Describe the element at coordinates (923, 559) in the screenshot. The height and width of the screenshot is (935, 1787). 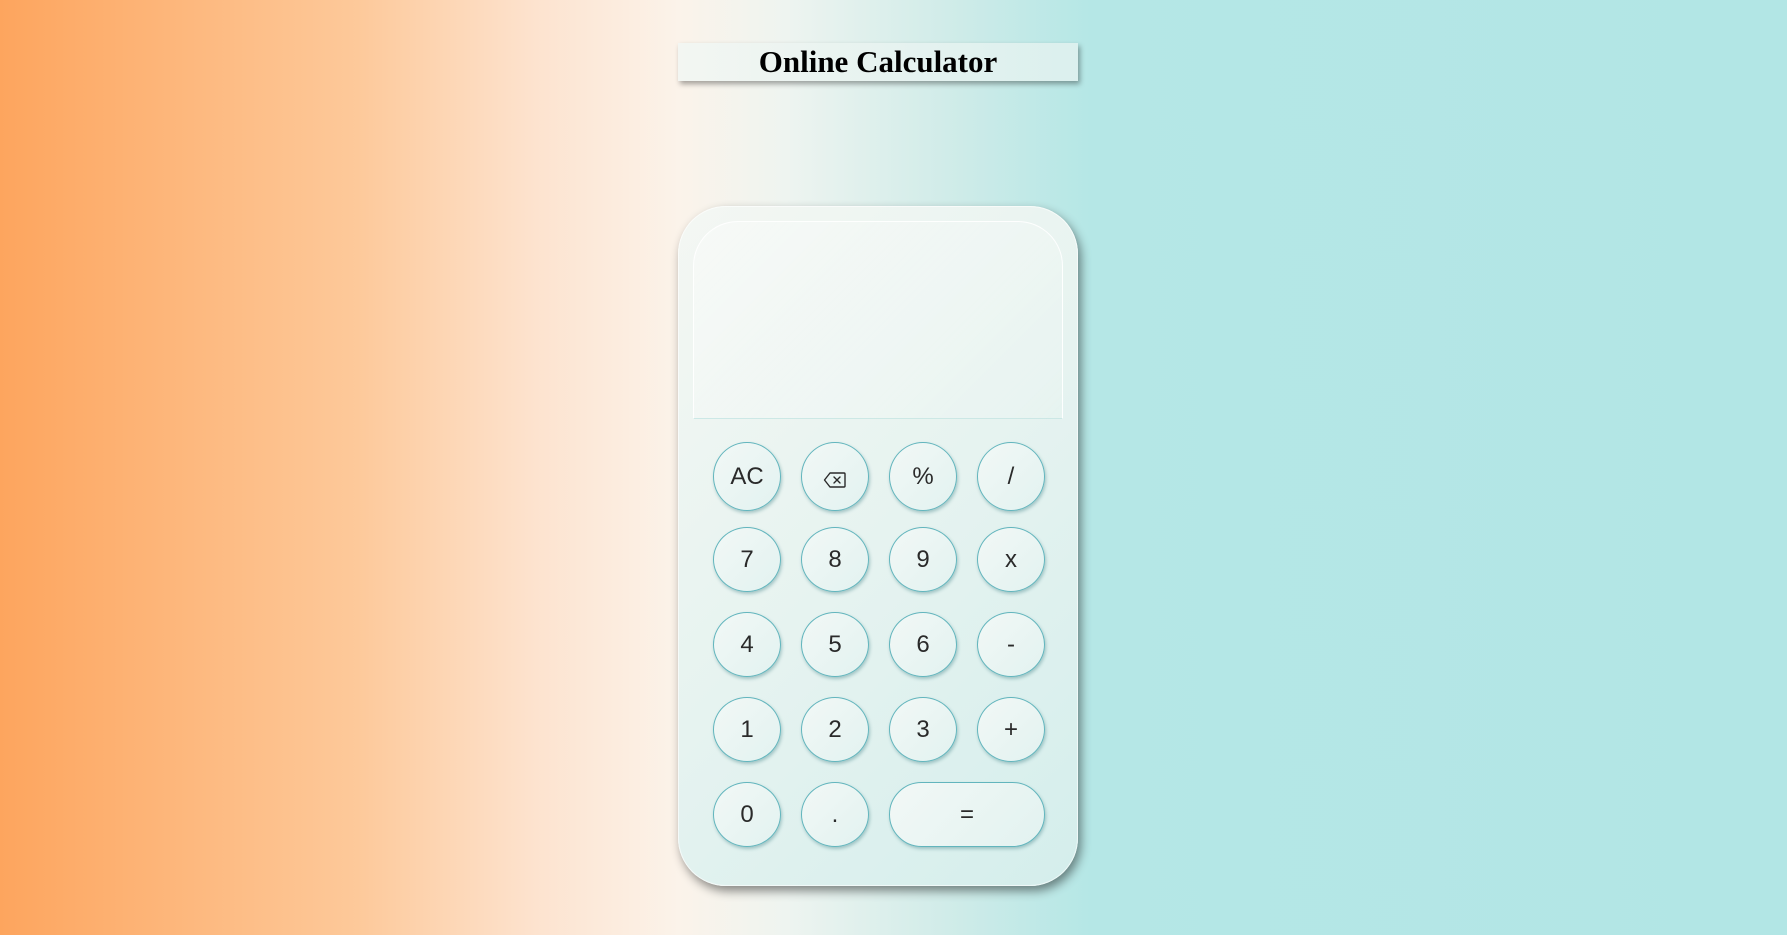
I see `digit-9-button: 9` at that location.